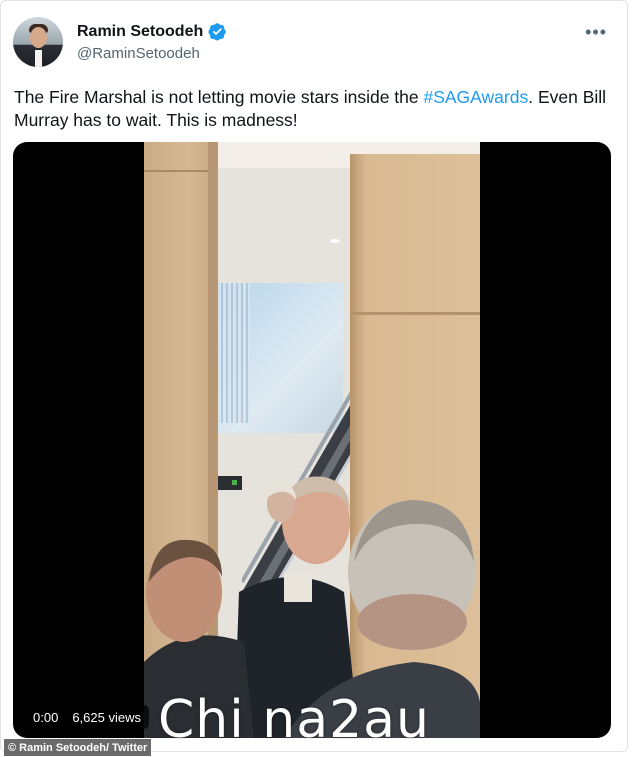 The height and width of the screenshot is (757, 634). Describe the element at coordinates (46, 717) in the screenshot. I see `video-timestamp: 0:00` at that location.